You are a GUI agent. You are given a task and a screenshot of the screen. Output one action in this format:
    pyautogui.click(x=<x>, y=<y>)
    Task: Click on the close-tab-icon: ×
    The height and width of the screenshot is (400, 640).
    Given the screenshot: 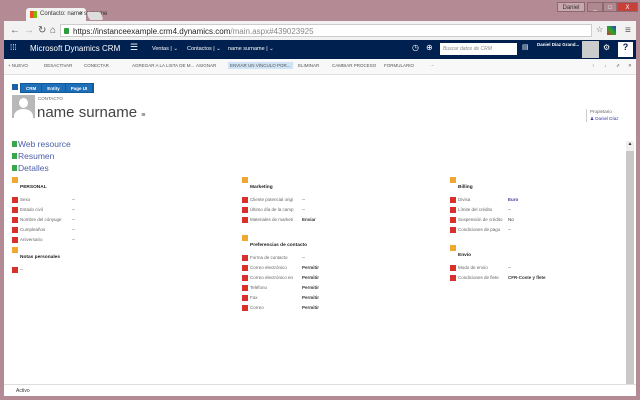 What is the action you would take?
    pyautogui.click(x=81, y=14)
    